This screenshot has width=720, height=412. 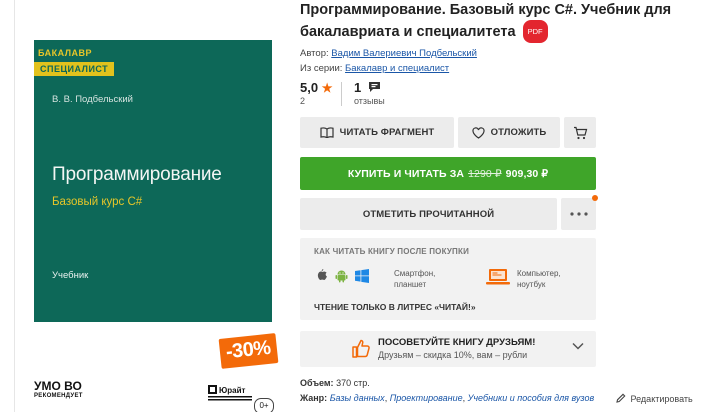 What do you see at coordinates (387, 132) in the screenshot?
I see `read-fragment-label: ЧИТАТЬ ФРАГМЕНТ` at bounding box center [387, 132].